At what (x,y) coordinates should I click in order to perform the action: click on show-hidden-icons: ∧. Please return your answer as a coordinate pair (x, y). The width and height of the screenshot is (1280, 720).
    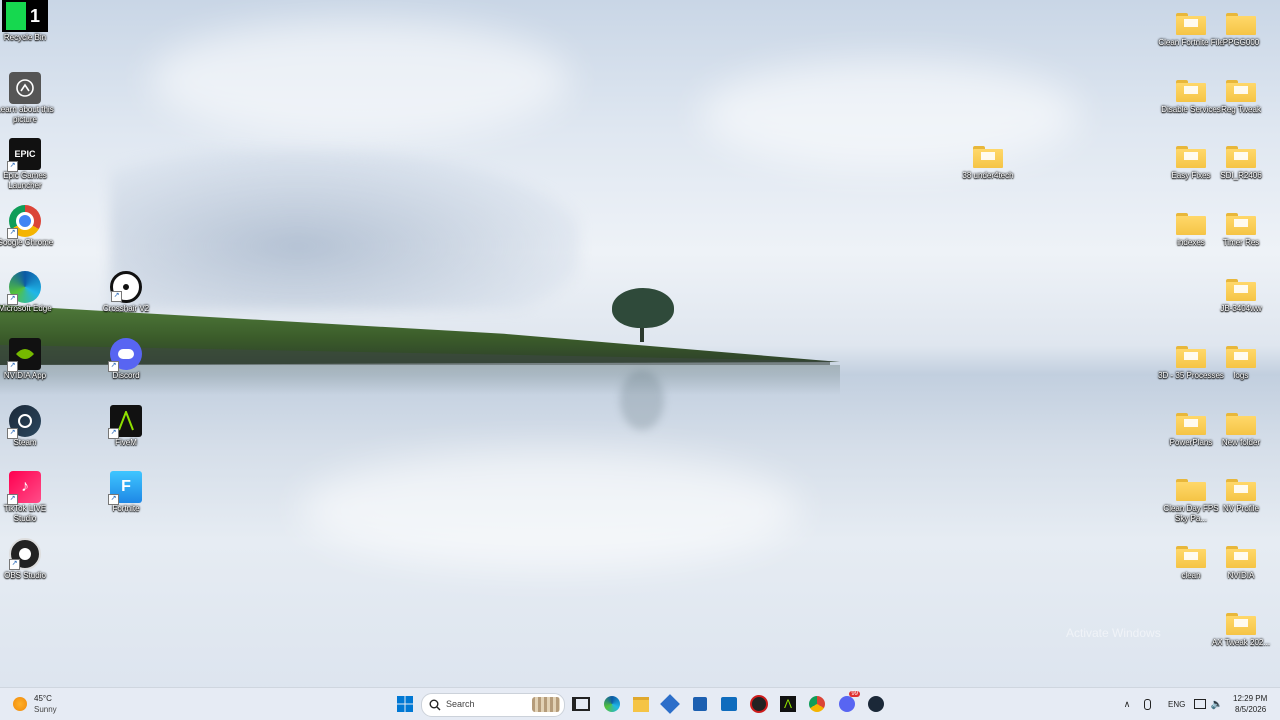
    Looking at the image, I should click on (1127, 704).